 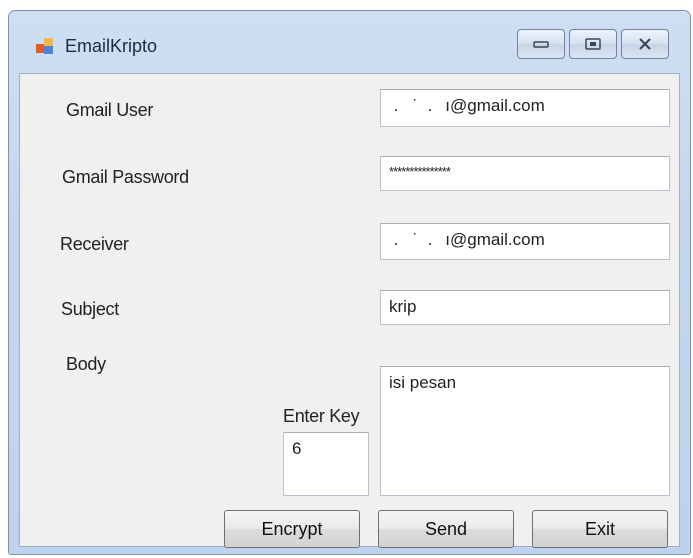 What do you see at coordinates (525, 108) in the screenshot?
I see `gmail-user-input: . ˙ . ı@gmail.com` at bounding box center [525, 108].